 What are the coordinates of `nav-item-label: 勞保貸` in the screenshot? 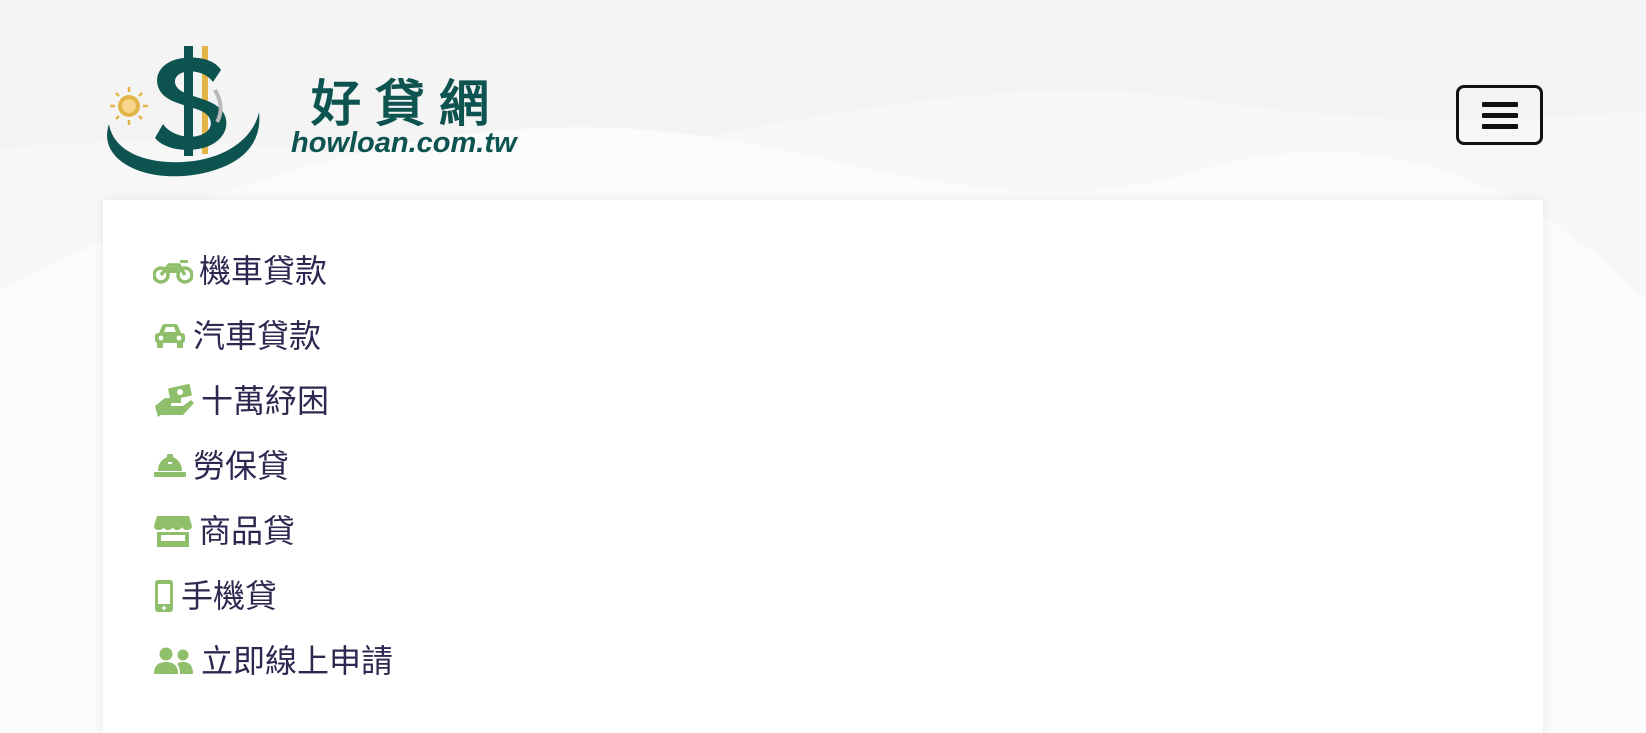 It's located at (241, 465).